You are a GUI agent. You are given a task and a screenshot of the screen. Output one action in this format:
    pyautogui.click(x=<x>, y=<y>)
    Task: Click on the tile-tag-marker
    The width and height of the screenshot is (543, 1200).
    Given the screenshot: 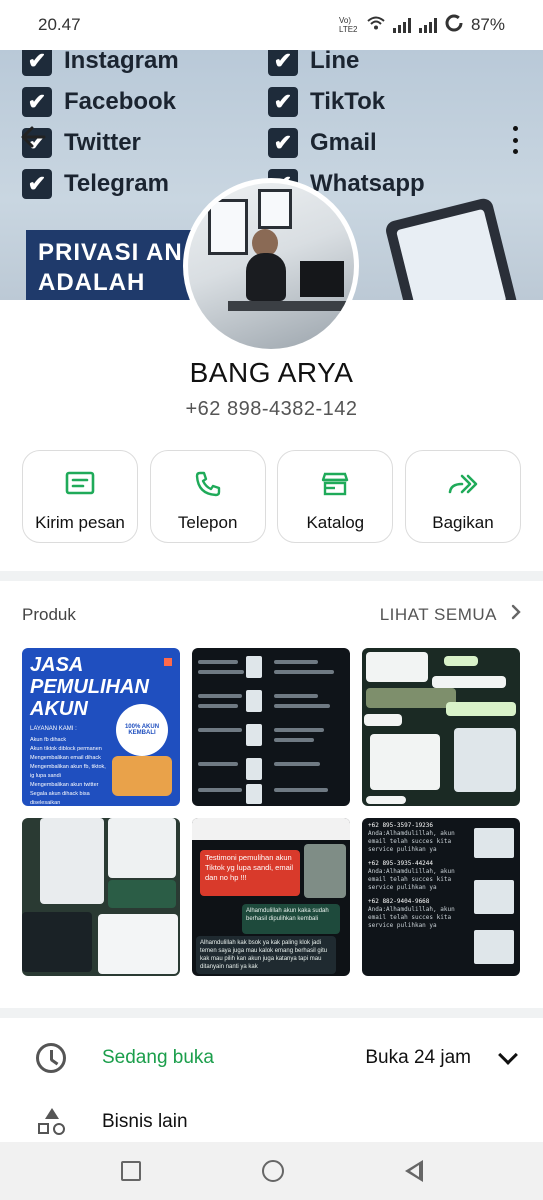 What is the action you would take?
    pyautogui.click(x=168, y=662)
    